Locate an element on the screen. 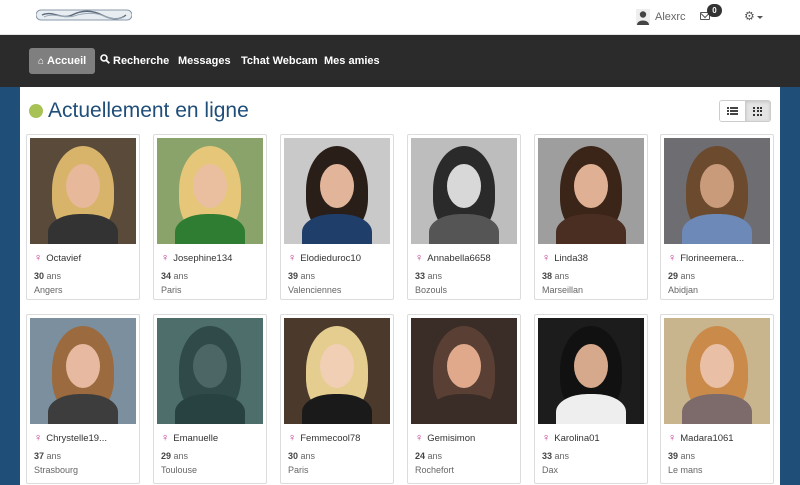 This screenshot has width=800, height=485. nav-home: ⌂ Accueil is located at coordinates (62, 61).